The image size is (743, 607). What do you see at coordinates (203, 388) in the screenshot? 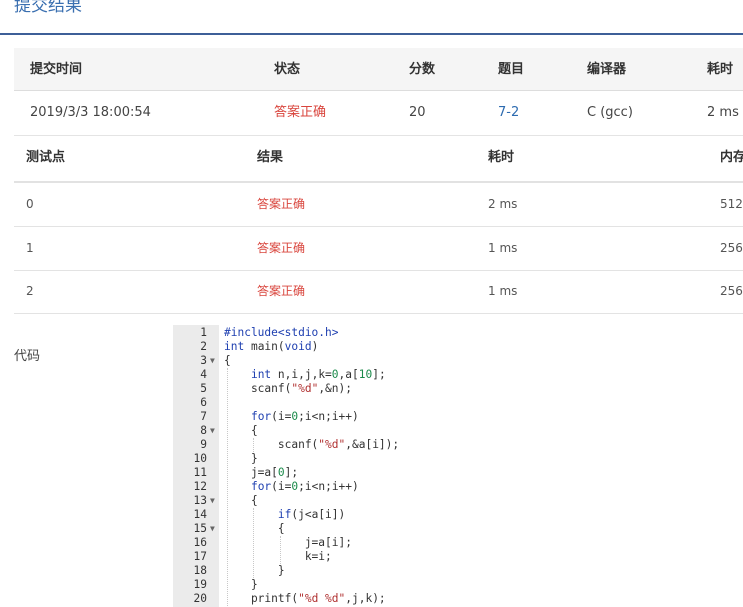
I see `line-number: 5` at bounding box center [203, 388].